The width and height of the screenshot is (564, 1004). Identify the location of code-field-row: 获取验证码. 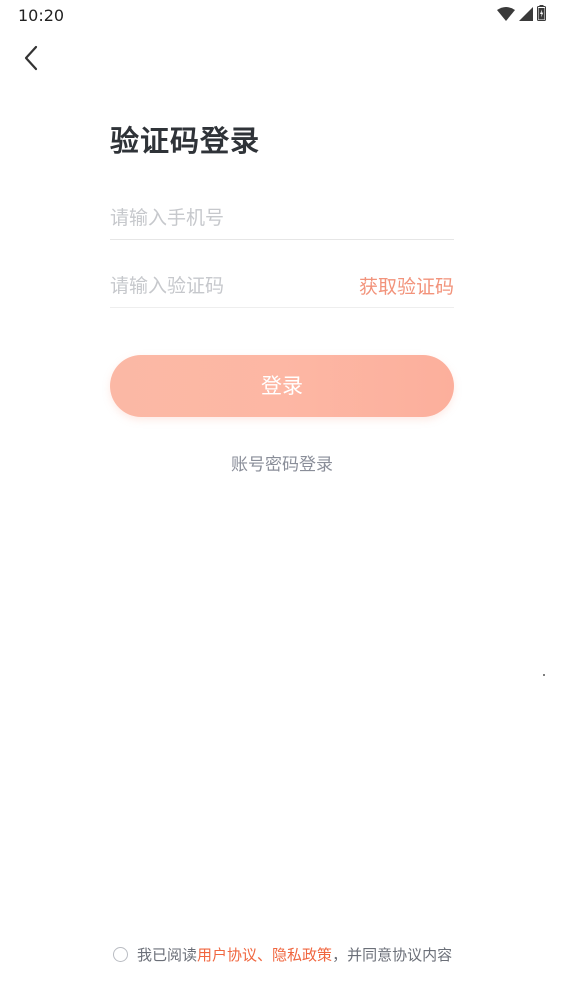
(282, 286).